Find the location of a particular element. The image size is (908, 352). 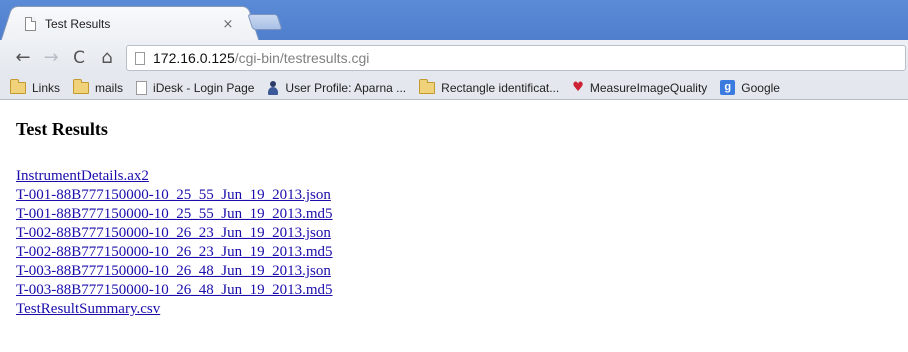

file-link: InstrumentDetails.ax2 is located at coordinates (82, 176).